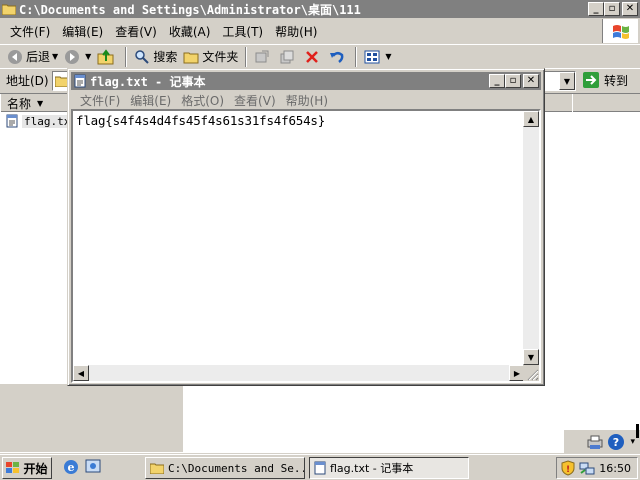 The height and width of the screenshot is (480, 640). I want to click on start-label: 开始, so click(35, 468).